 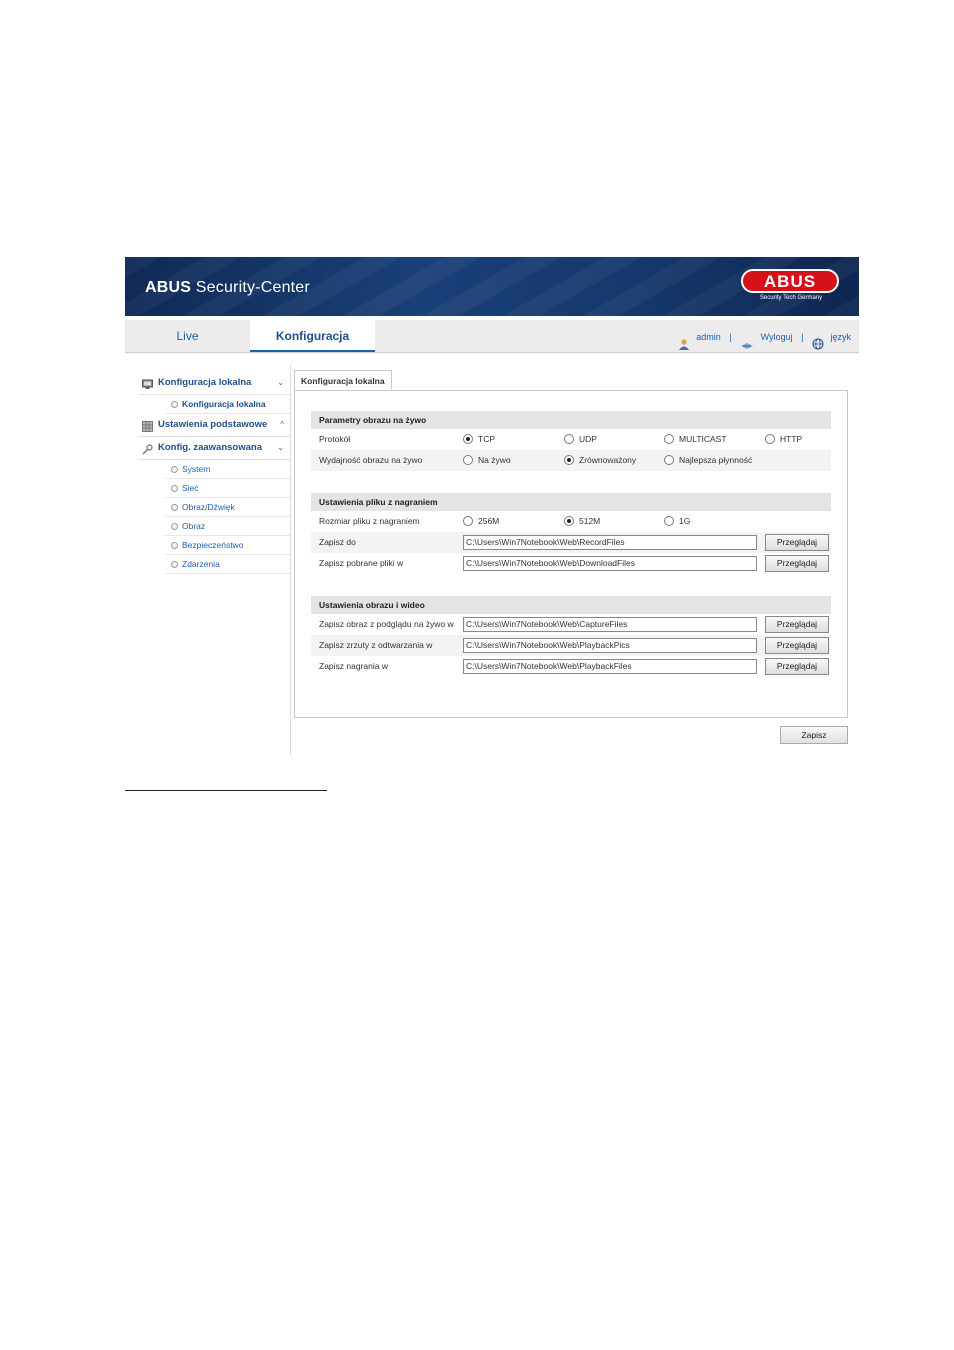 I want to click on capture-path-field: C:\Users\Win7Notebook\Web\CaptureFiles, so click(x=610, y=624).